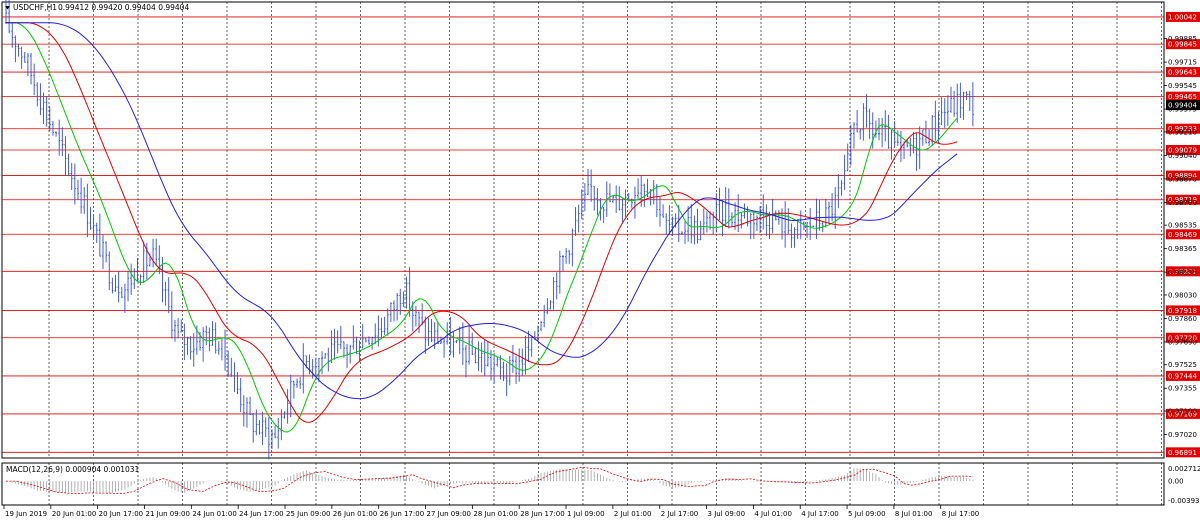 Image resolution: width=1200 pixels, height=523 pixels. I want to click on y-tick-label: 0.97525, so click(1182, 365).